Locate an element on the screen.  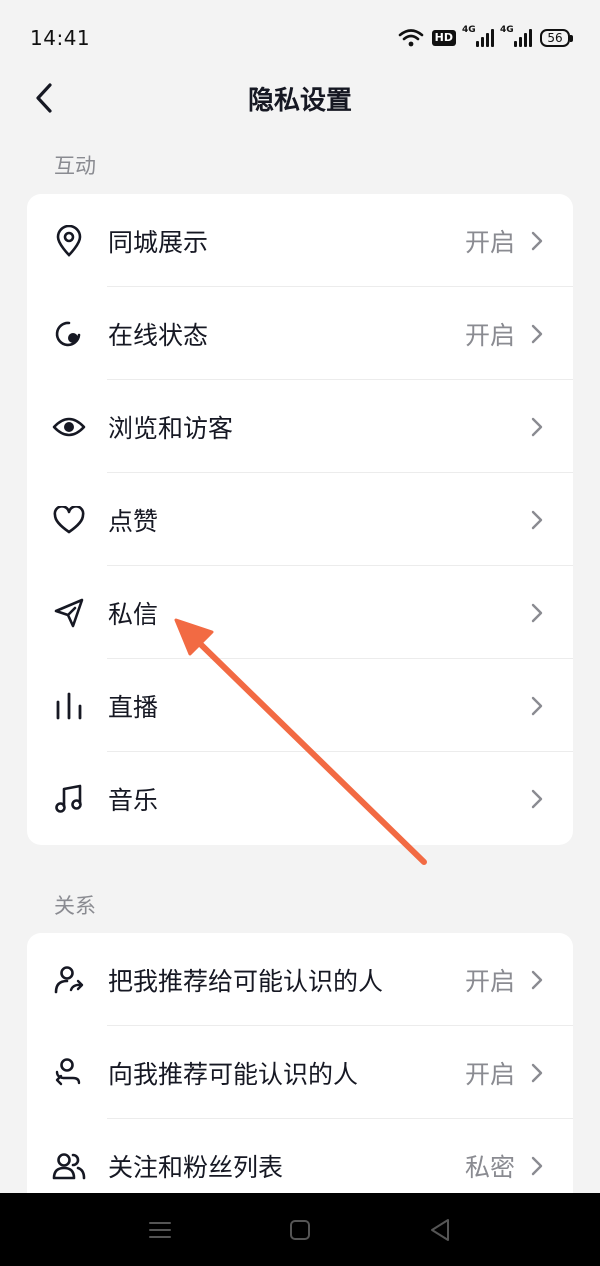
hd-voice-icon: HD is located at coordinates (443, 38).